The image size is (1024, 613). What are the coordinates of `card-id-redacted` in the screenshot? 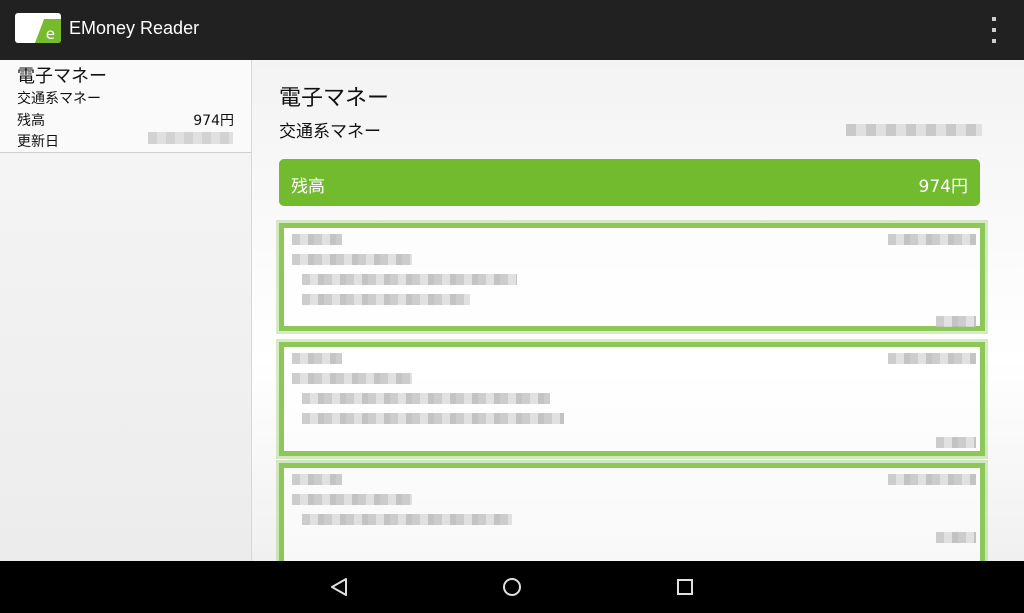 It's located at (914, 130).